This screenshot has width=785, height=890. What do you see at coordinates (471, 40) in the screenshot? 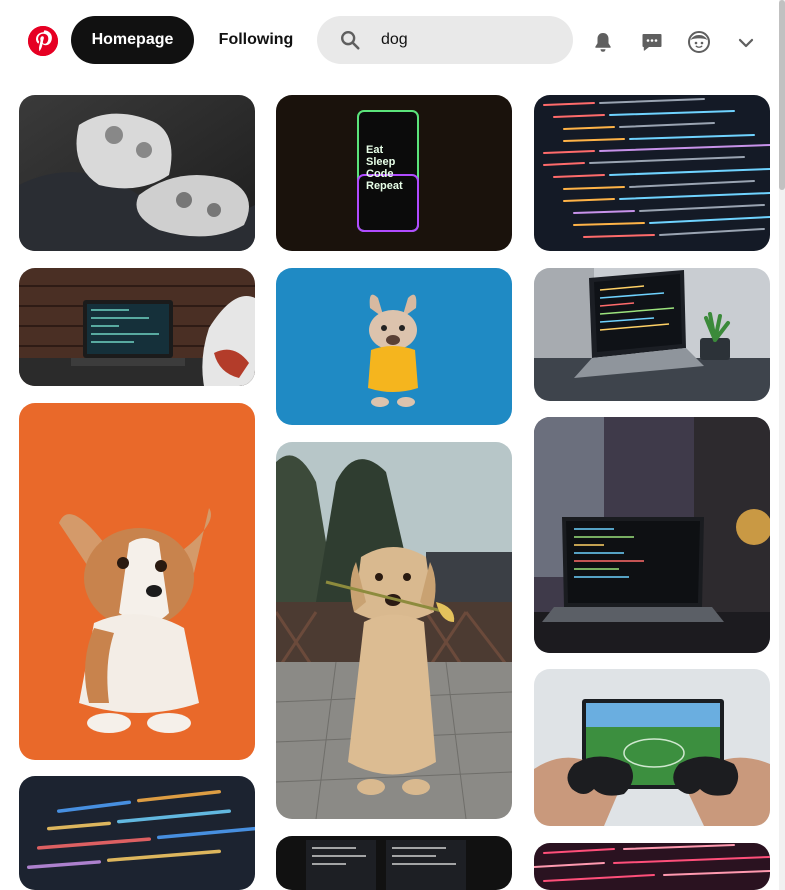
I see `search-input` at bounding box center [471, 40].